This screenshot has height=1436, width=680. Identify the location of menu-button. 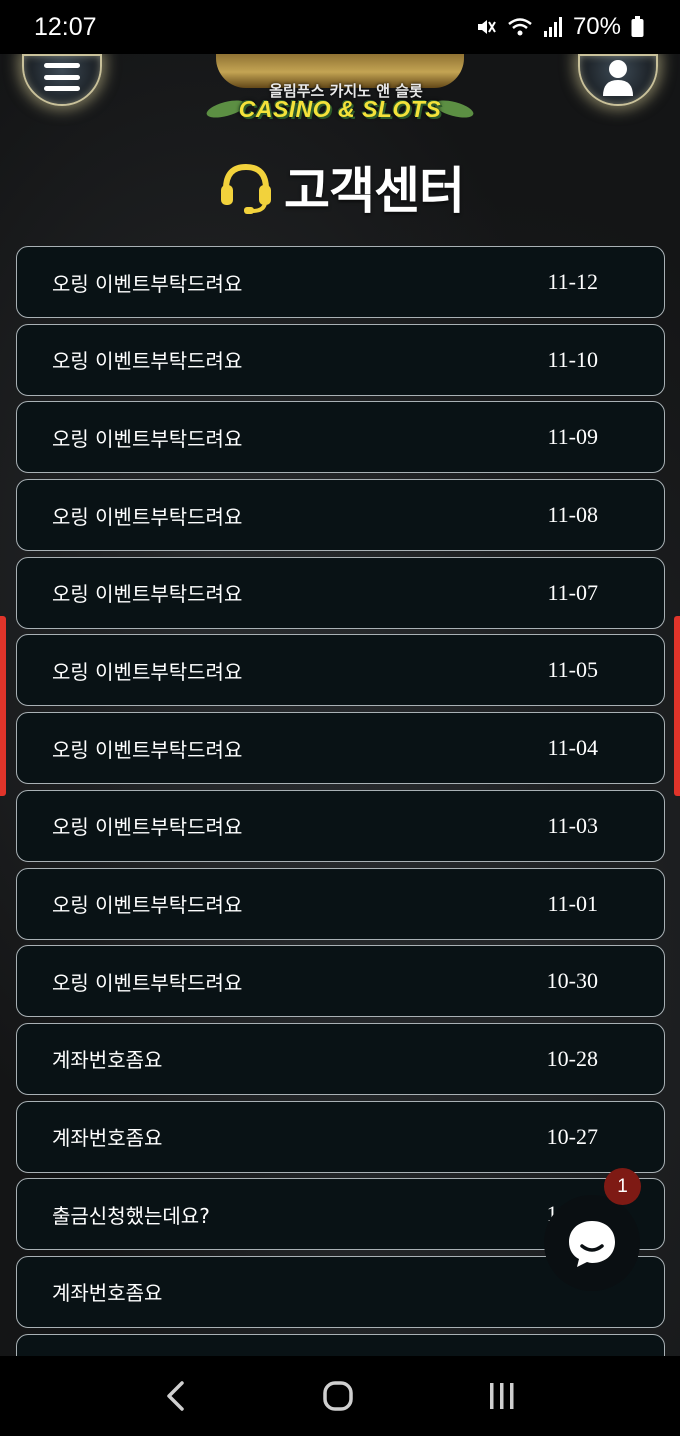
(62, 80).